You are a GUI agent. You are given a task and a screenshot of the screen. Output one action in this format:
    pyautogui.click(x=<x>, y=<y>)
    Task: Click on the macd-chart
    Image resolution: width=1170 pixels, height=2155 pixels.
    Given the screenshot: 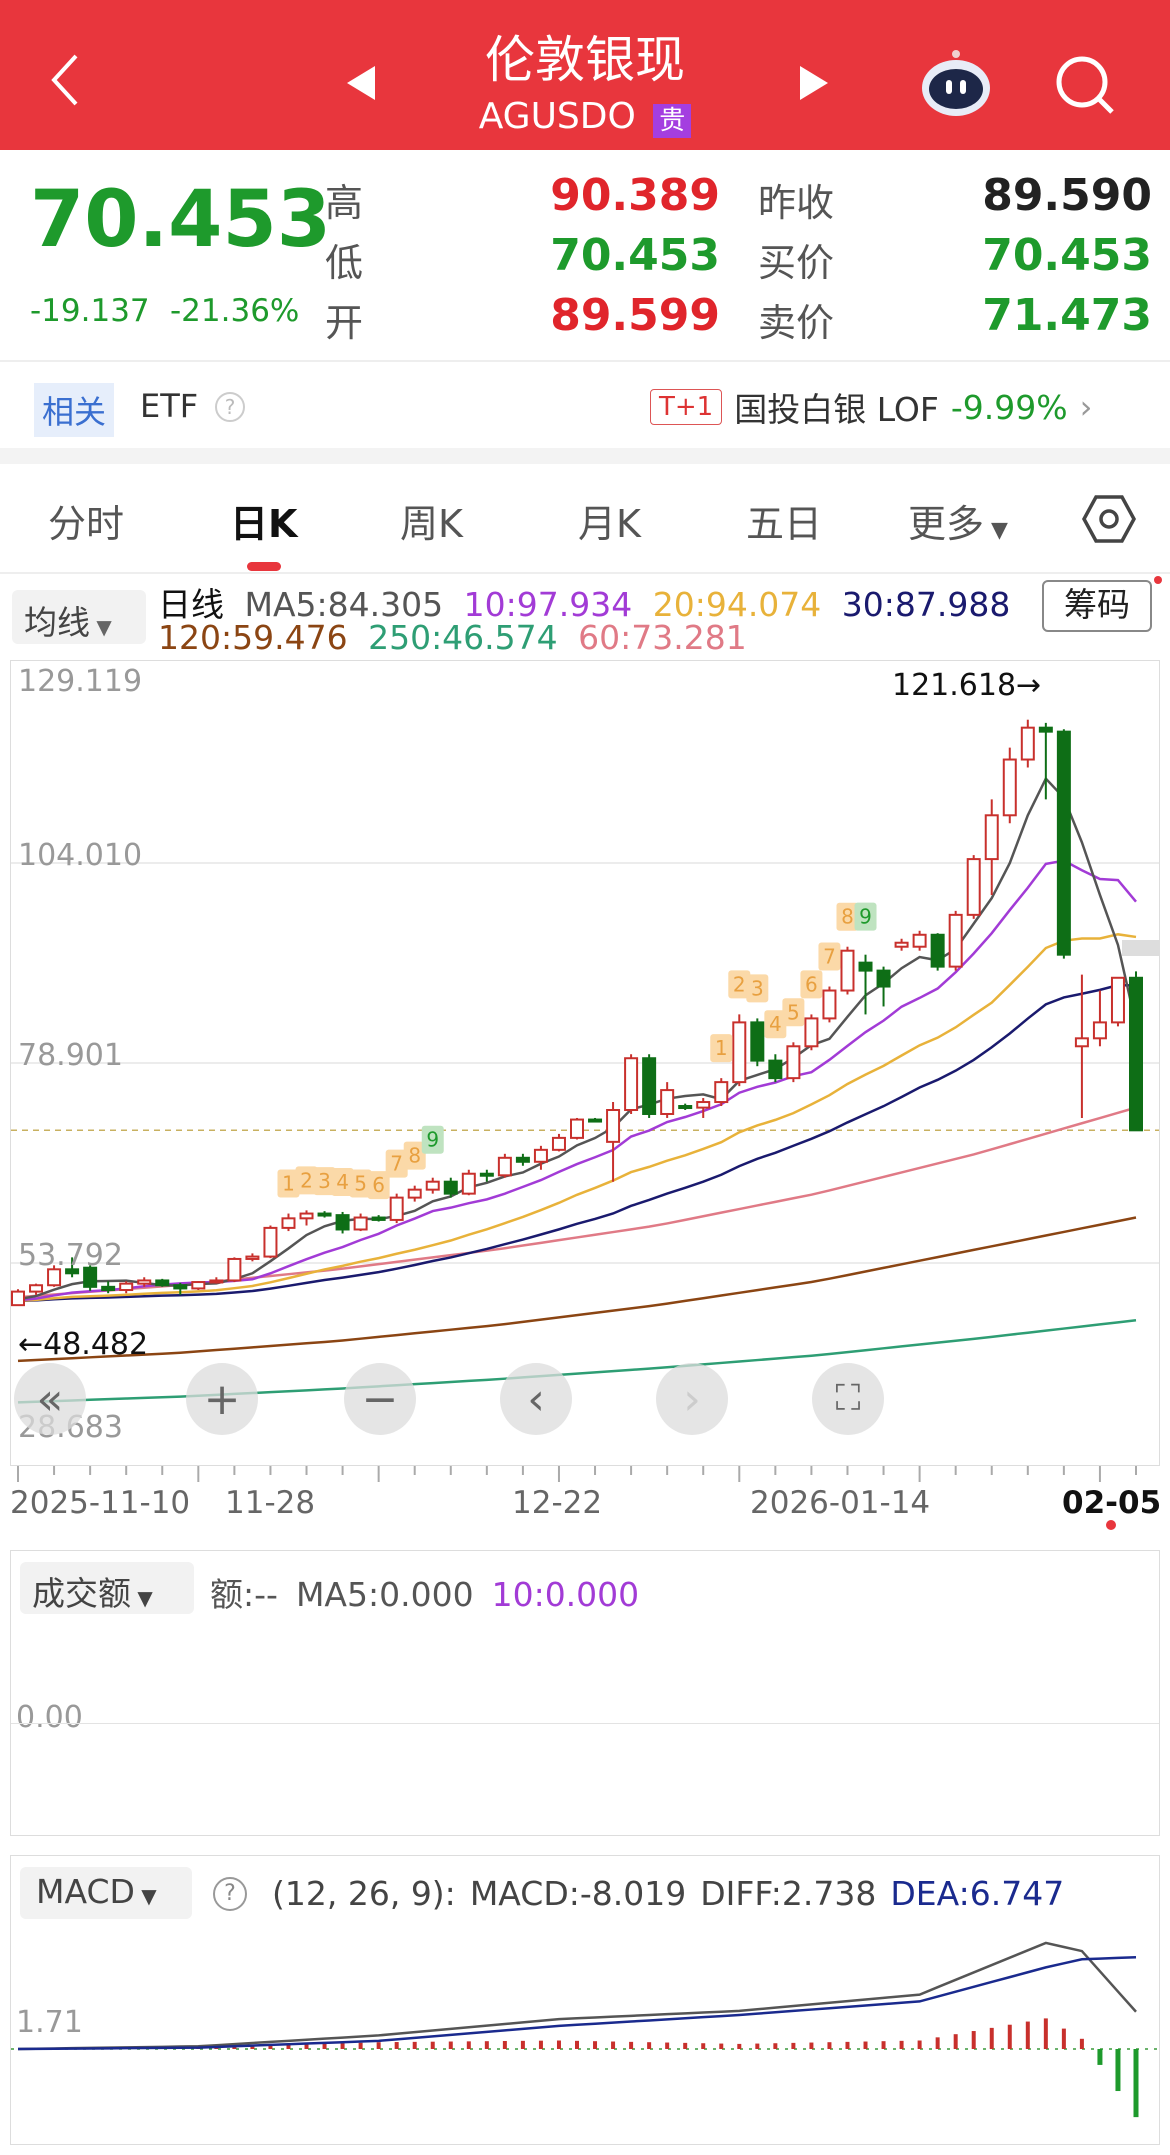 What is the action you would take?
    pyautogui.click(x=585, y=2029)
    